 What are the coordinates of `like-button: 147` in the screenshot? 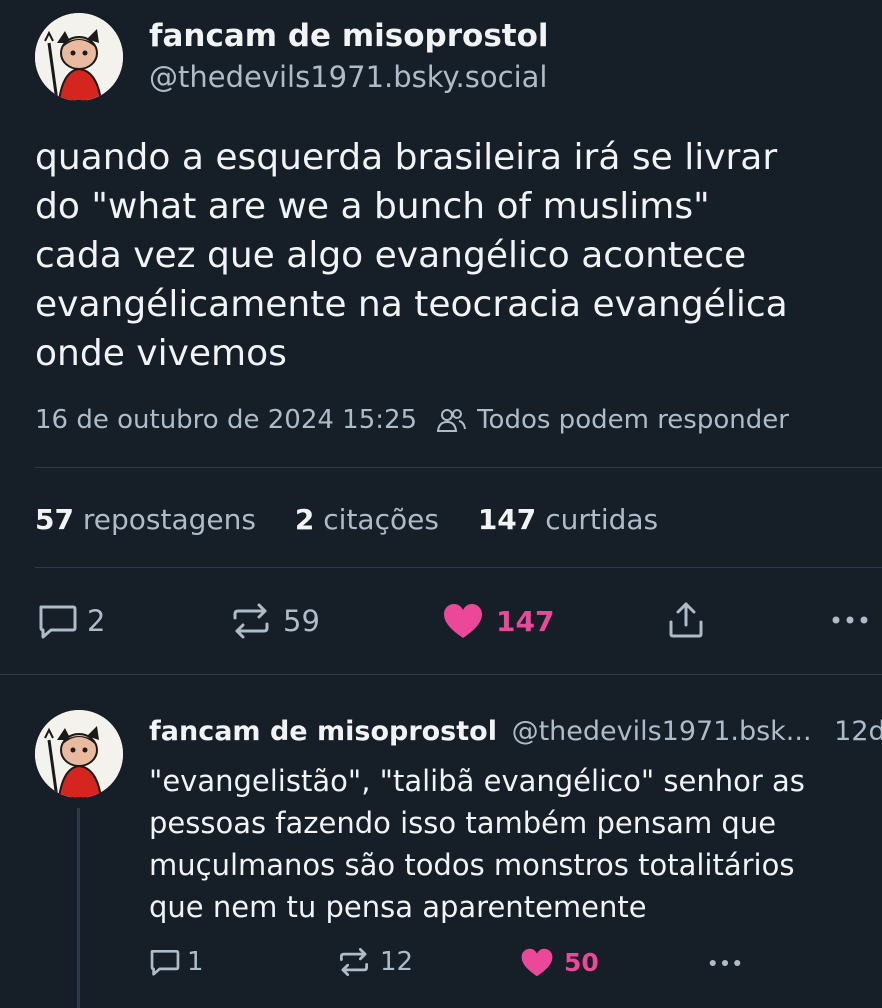 It's located at (498, 621).